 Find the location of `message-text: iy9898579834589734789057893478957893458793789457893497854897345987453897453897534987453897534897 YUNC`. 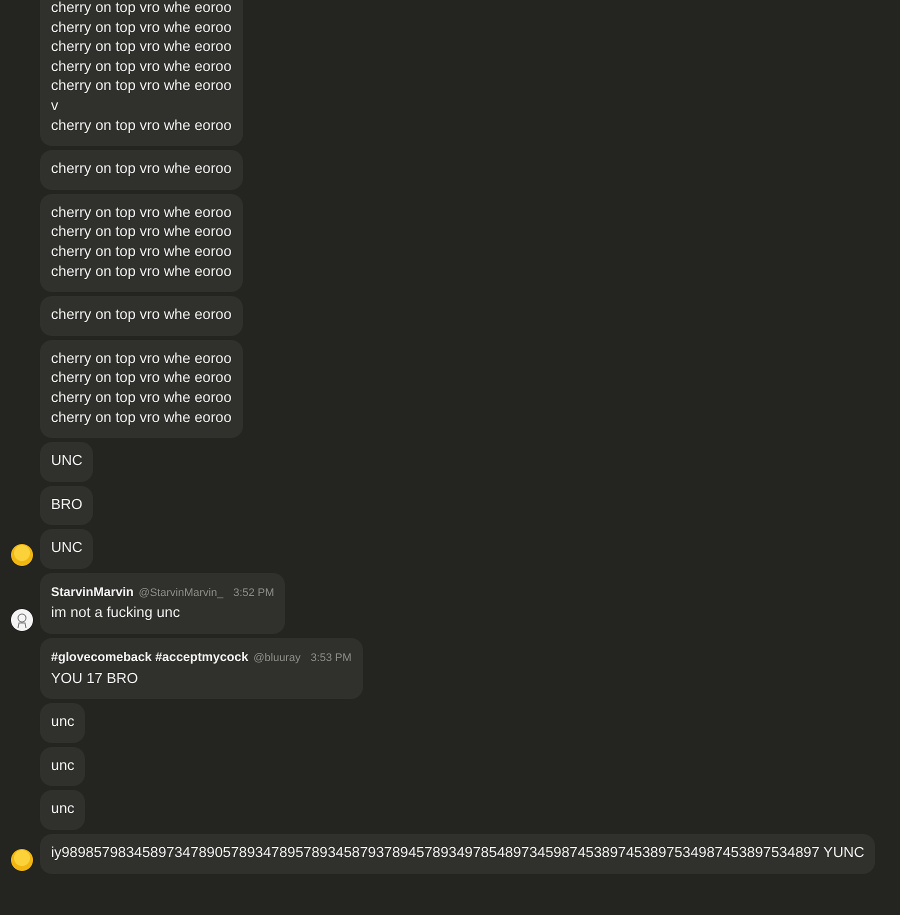

message-text: iy9898579834589734789057893478957893458793789457893497854897345987453897453897534987453897534897 YUNC is located at coordinates (457, 854).